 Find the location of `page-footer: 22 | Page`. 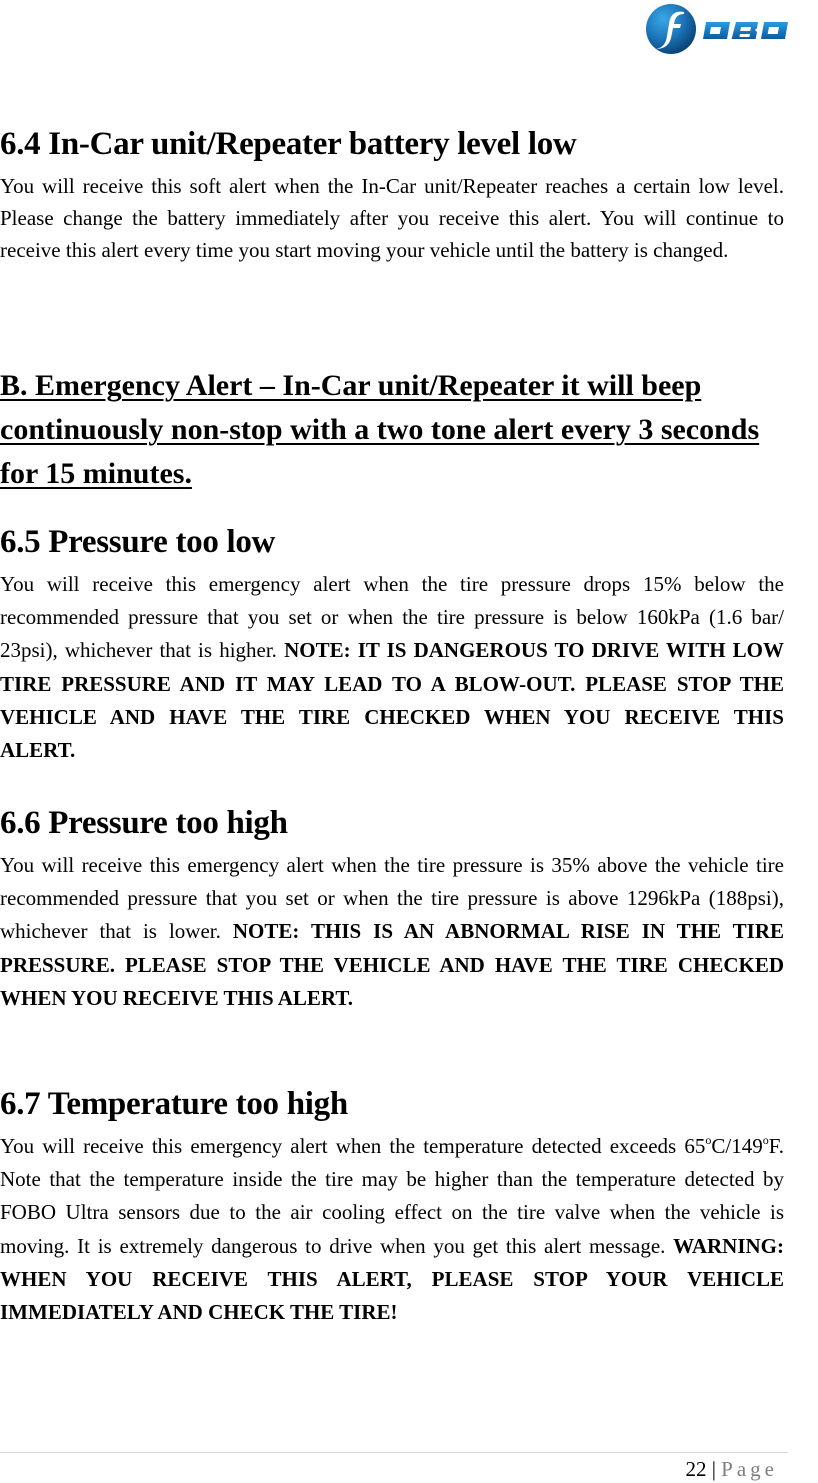

page-footer: 22 | Page is located at coordinates (731, 1469).